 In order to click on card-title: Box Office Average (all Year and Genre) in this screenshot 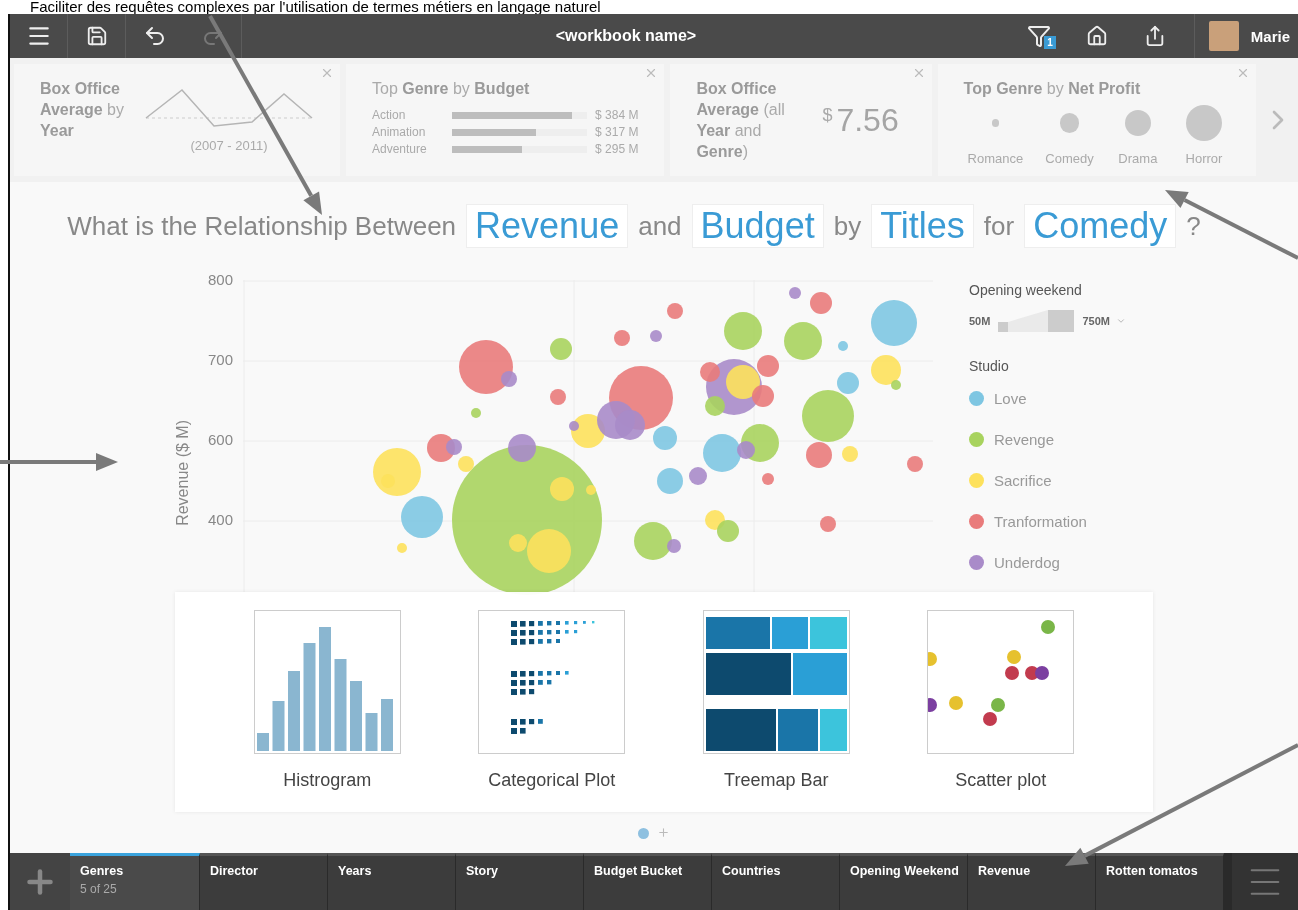, I will do `click(741, 120)`.